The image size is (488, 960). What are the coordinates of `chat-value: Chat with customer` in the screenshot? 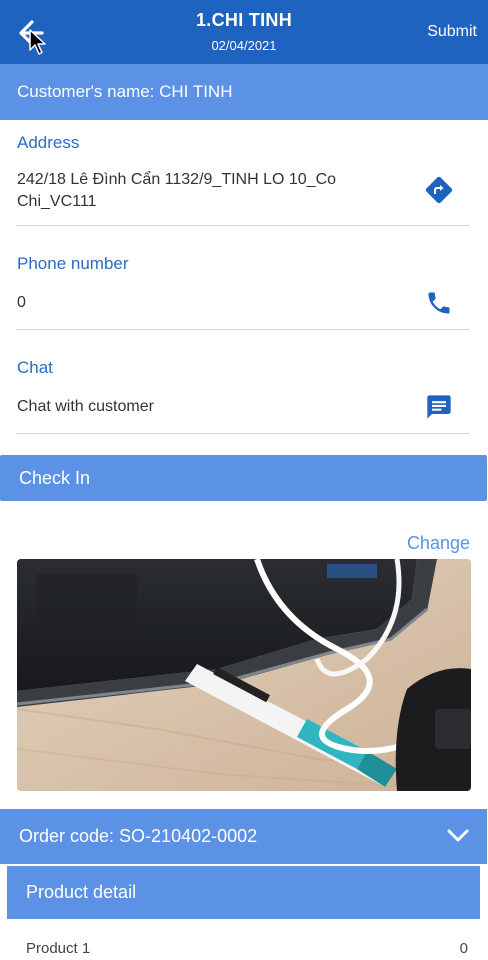 It's located at (85, 407).